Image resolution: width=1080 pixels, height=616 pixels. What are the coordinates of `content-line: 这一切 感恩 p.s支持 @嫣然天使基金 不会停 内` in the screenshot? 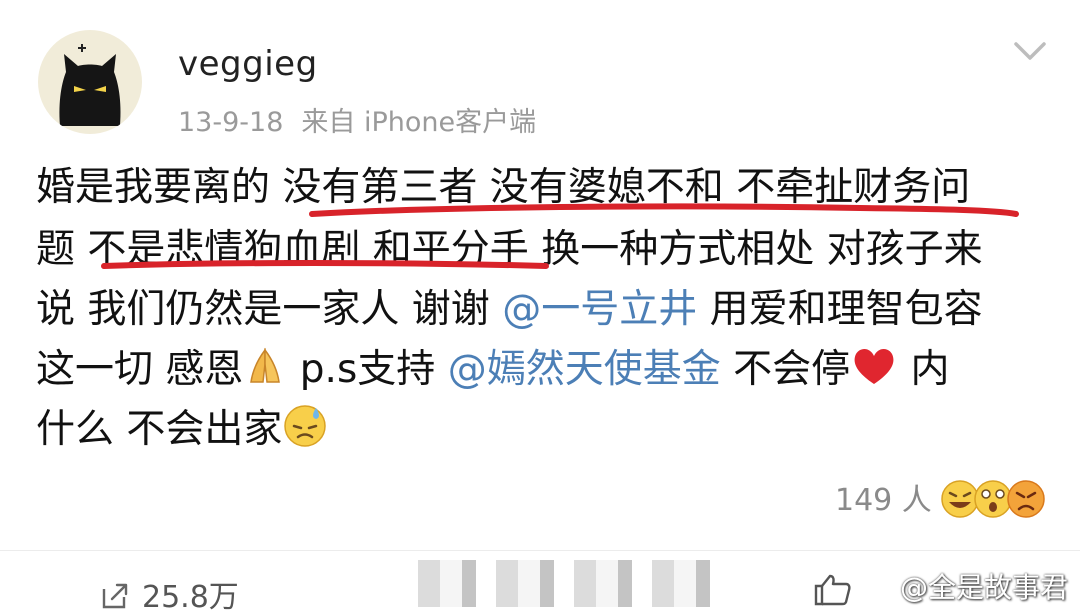 It's located at (493, 370).